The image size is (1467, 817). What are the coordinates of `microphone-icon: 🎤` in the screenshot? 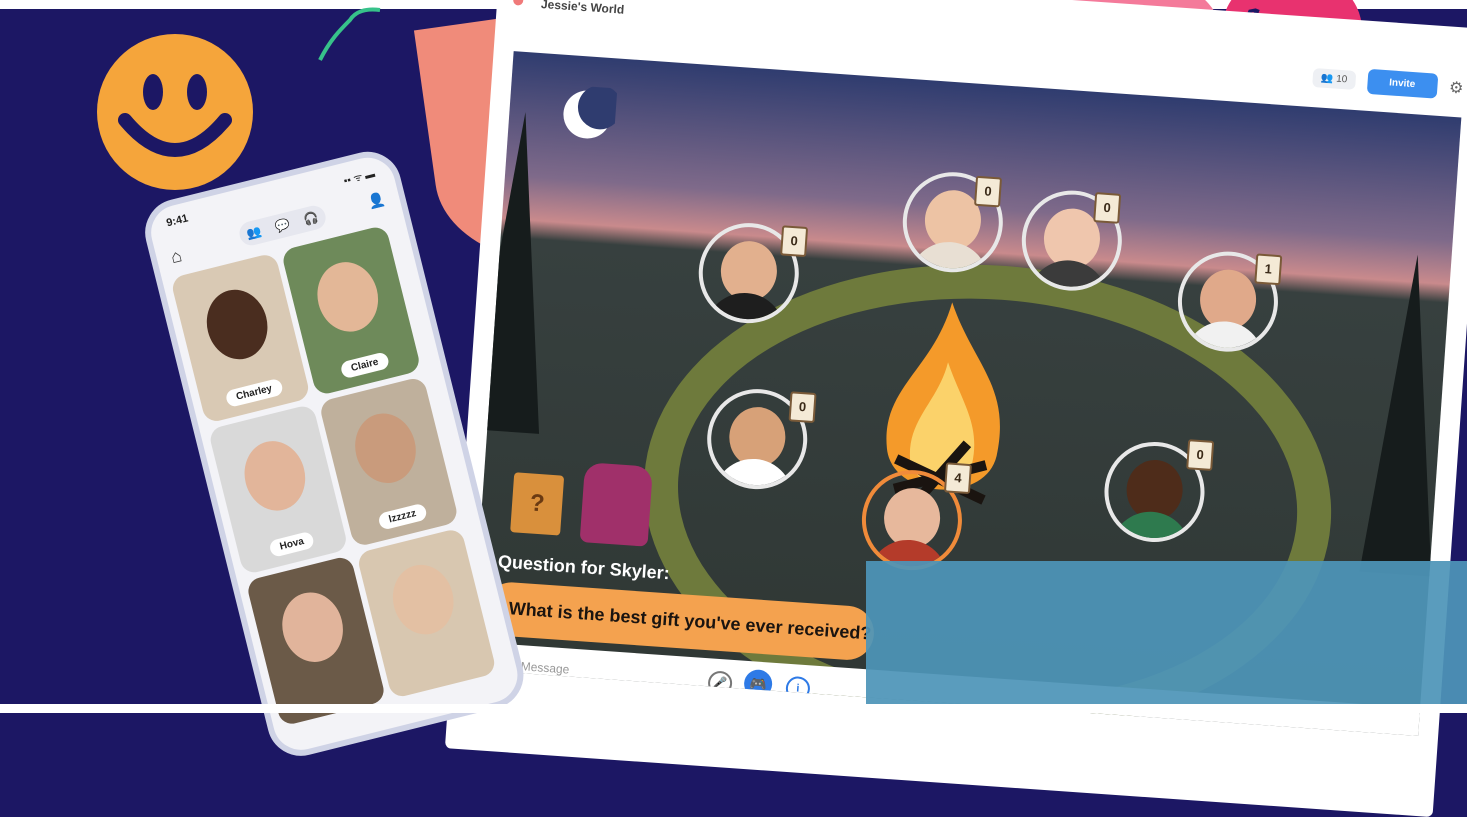 It's located at (720, 683).